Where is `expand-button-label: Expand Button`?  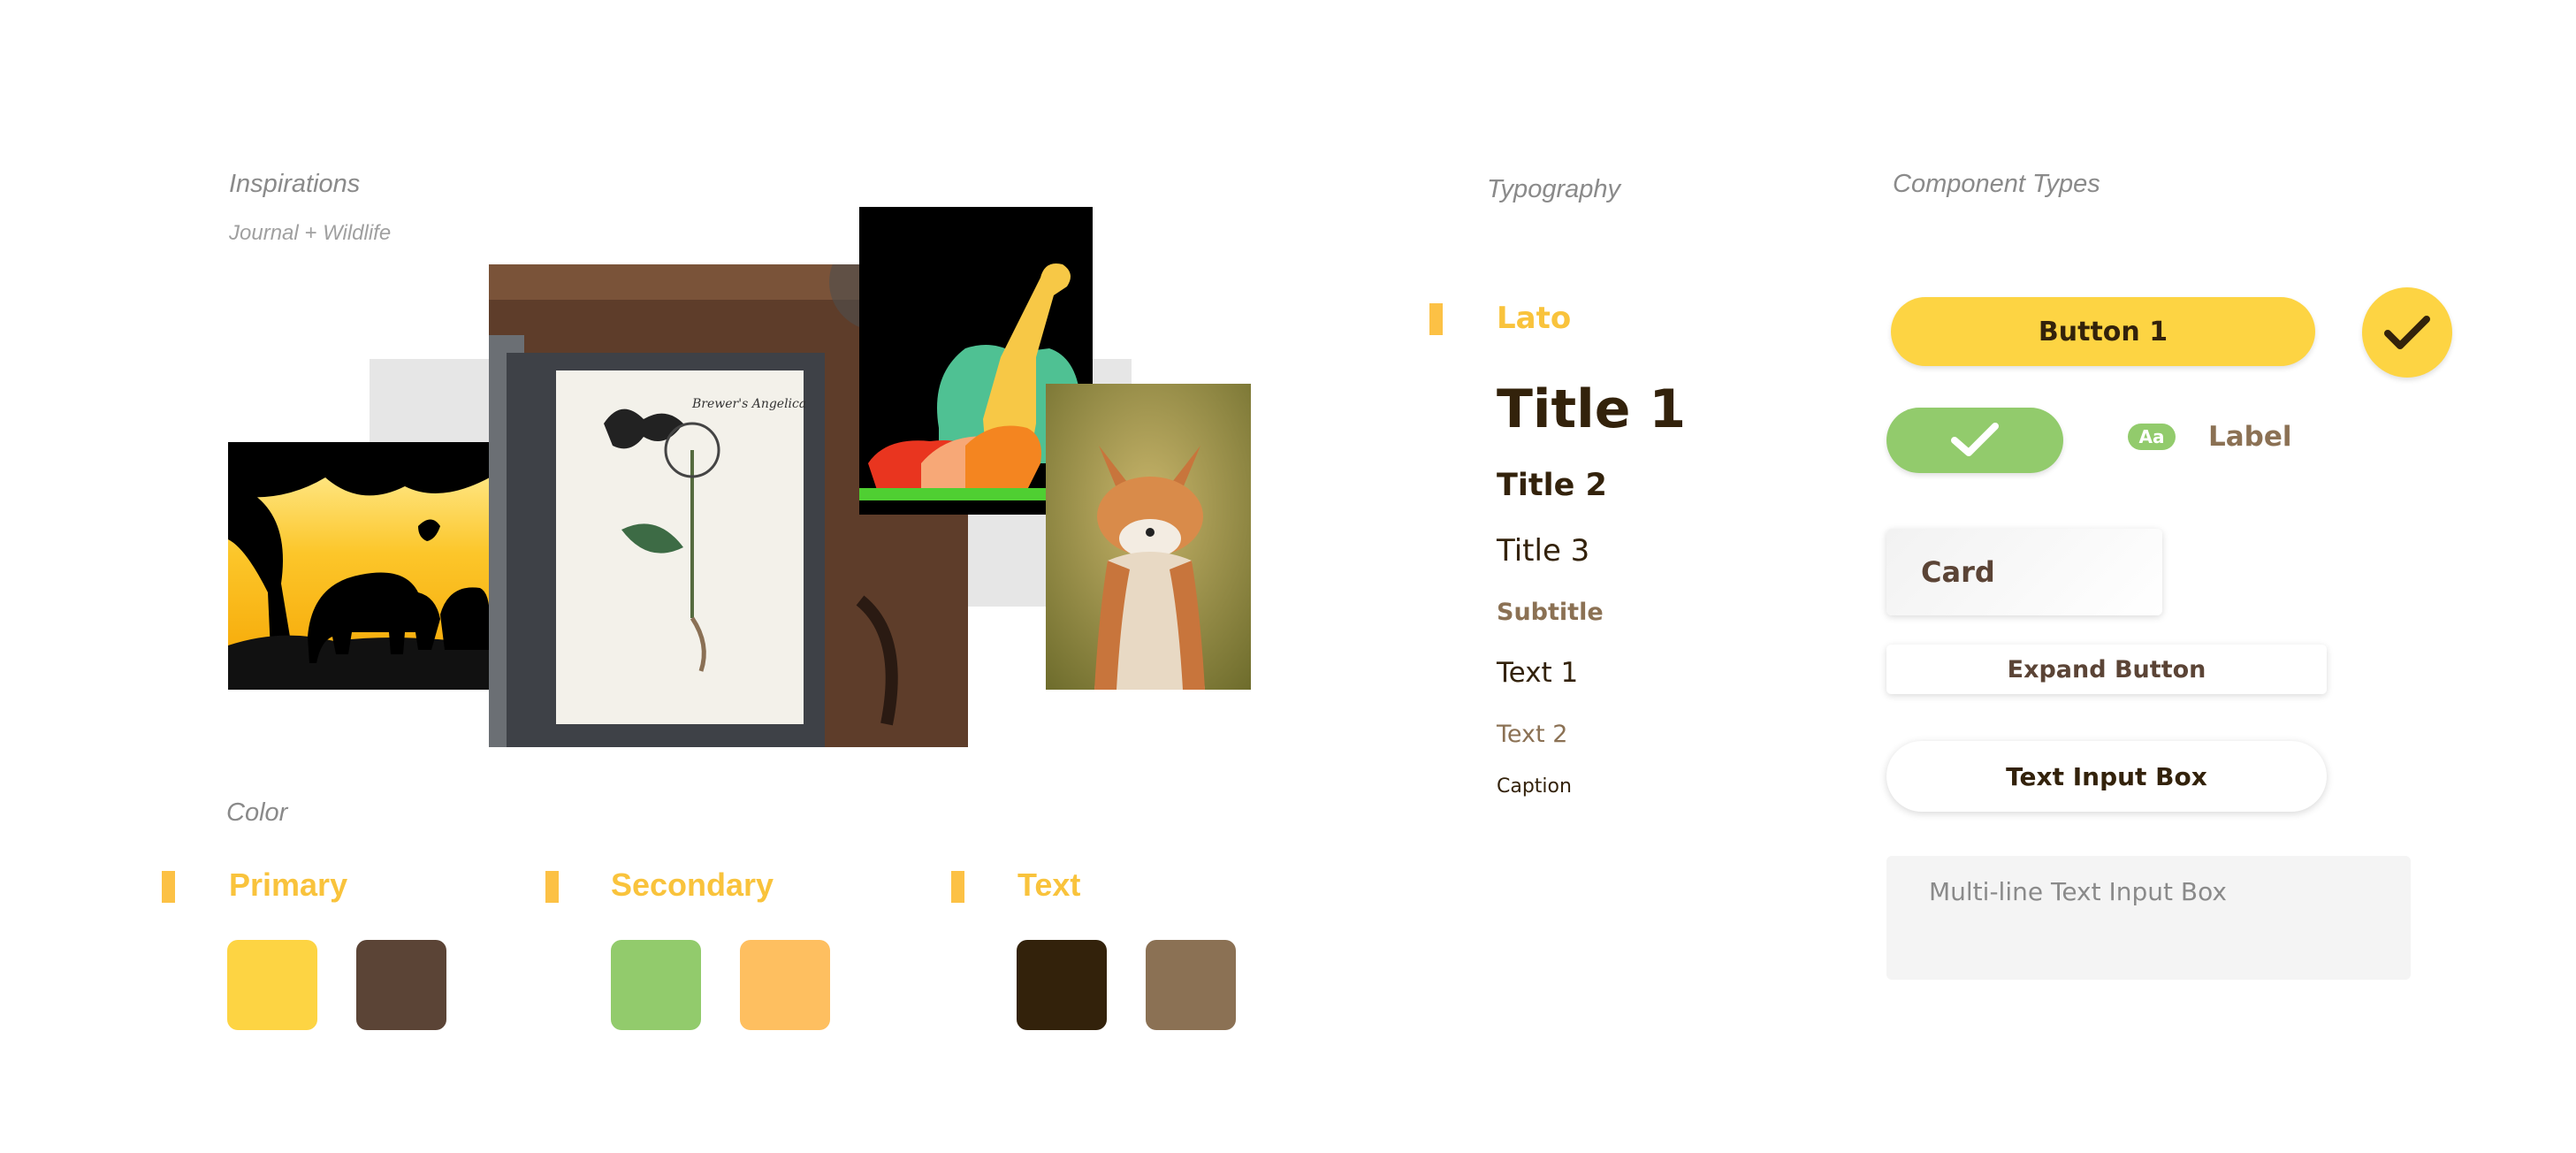
expand-button-label: Expand Button is located at coordinates (2106, 669).